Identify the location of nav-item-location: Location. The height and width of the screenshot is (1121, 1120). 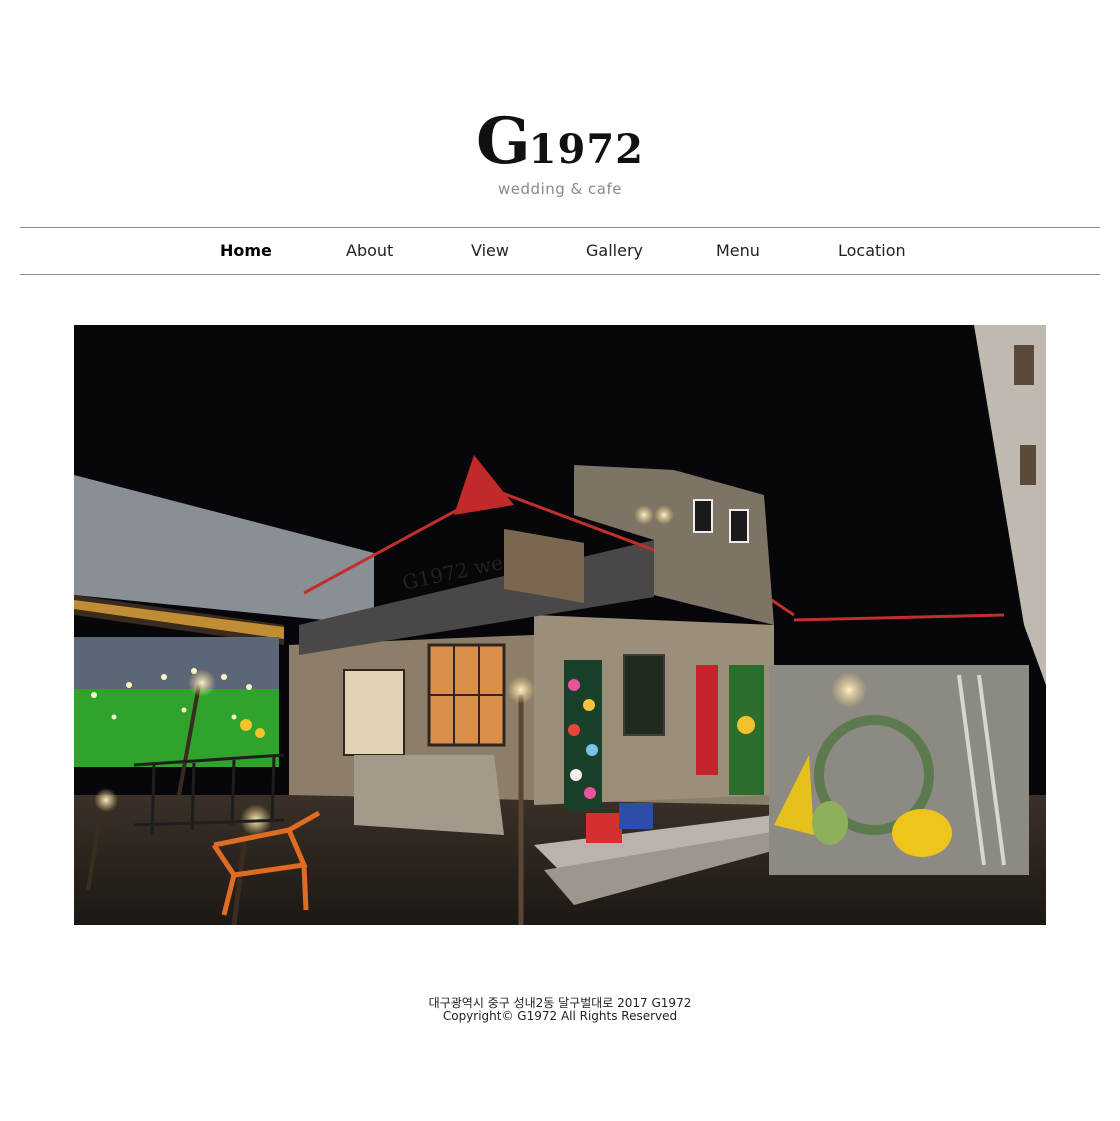
(872, 251).